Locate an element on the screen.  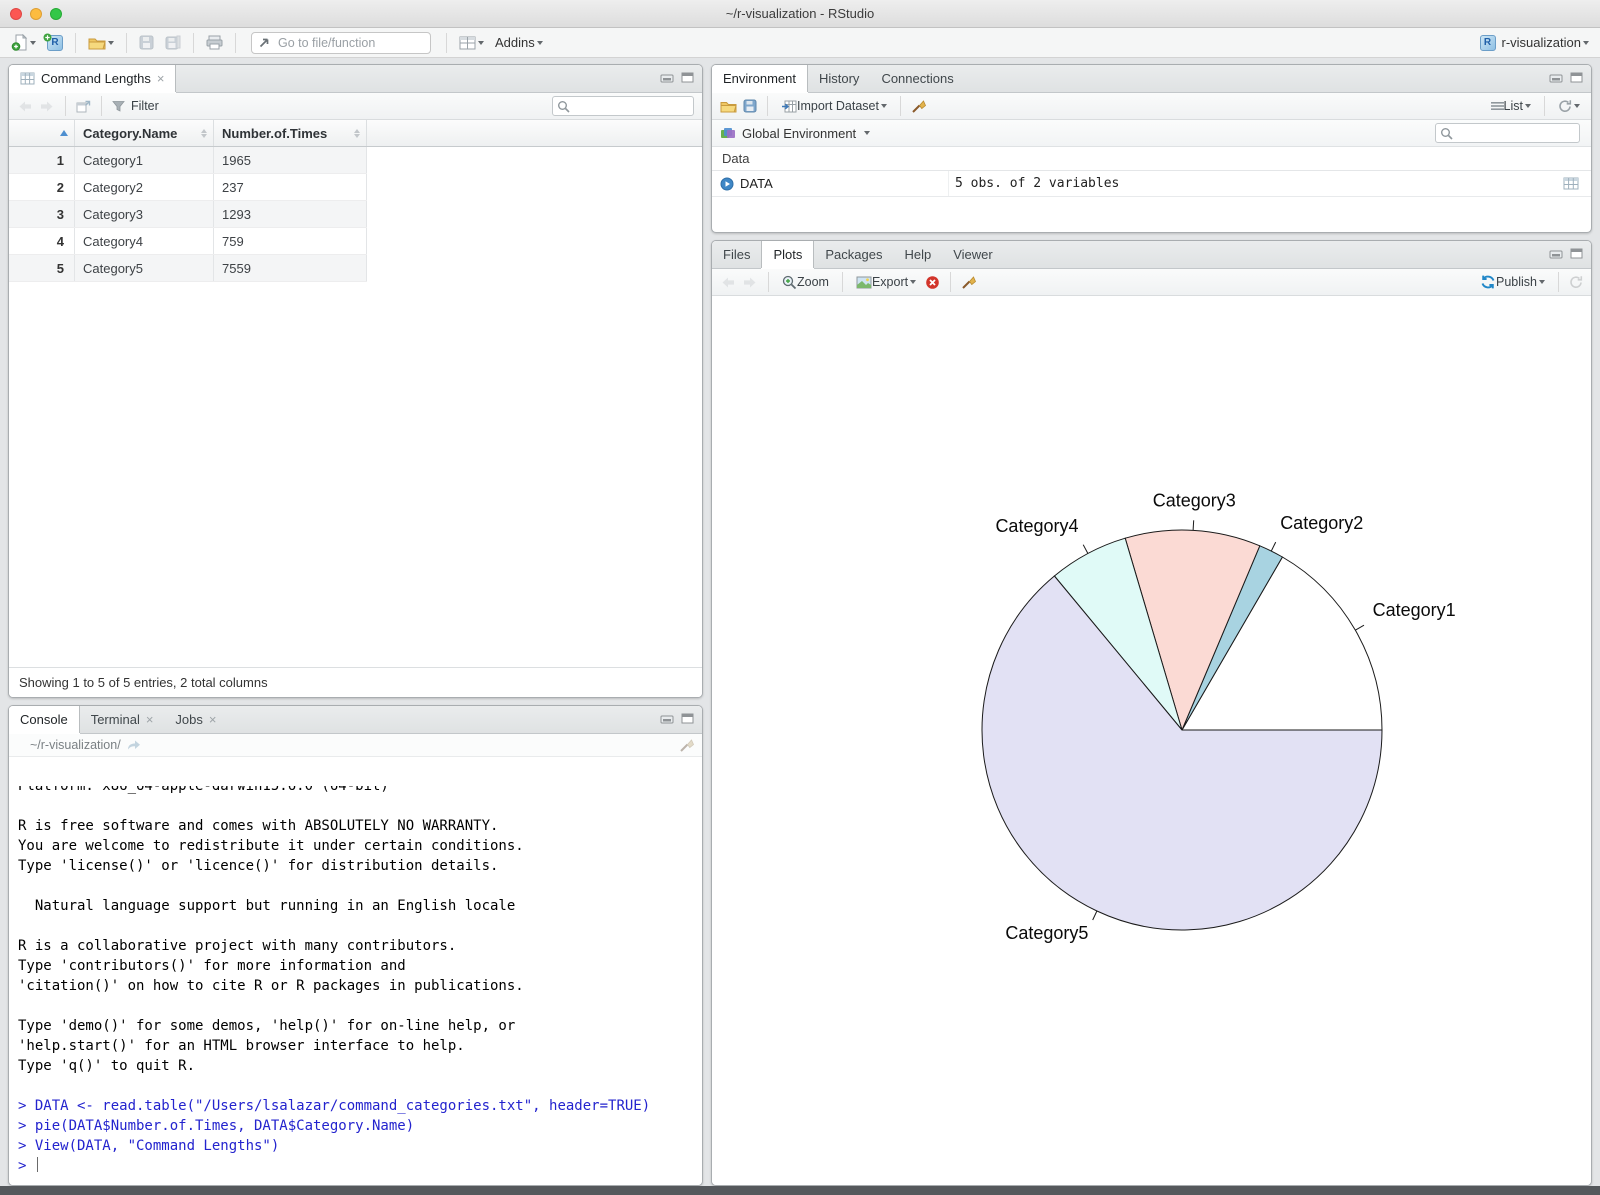
load-workspace-icon is located at coordinates (728, 106).